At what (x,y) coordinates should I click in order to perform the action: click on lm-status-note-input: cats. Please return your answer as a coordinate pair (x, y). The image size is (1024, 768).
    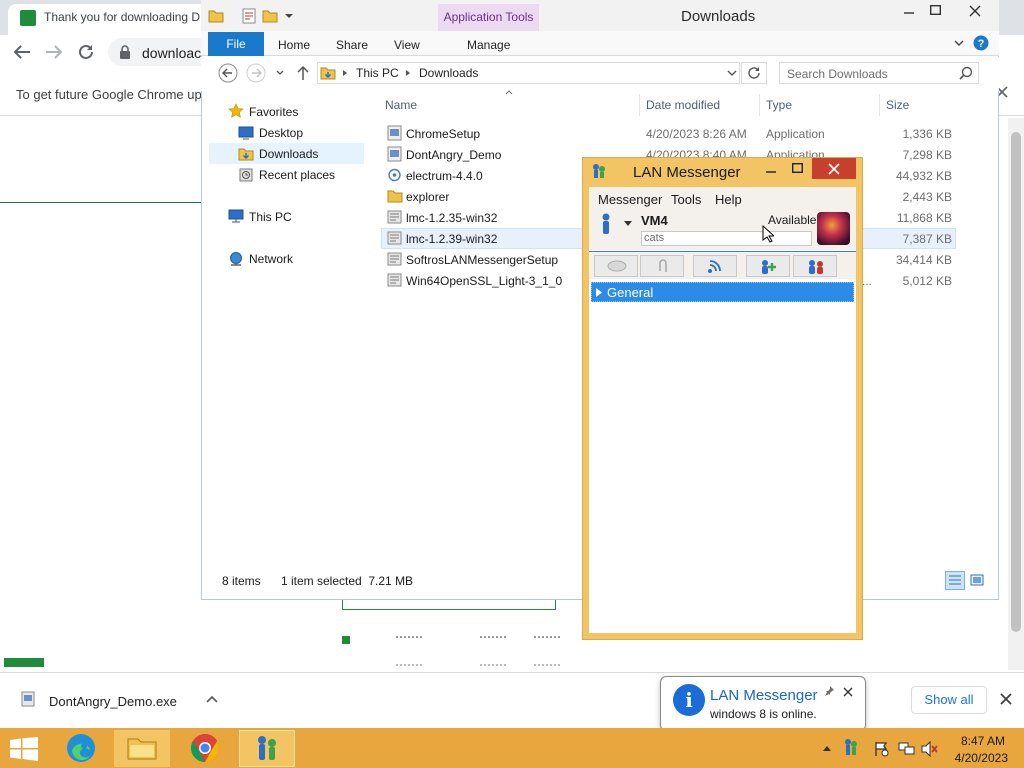
    Looking at the image, I should click on (726, 238).